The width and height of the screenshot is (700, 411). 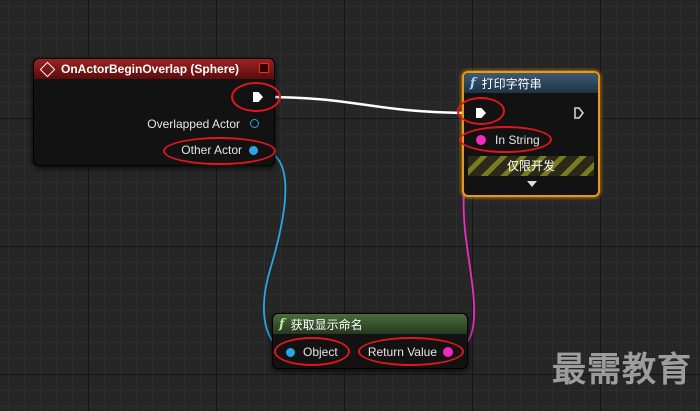 I want to click on exec-out-hollow-pin, so click(x=579, y=113).